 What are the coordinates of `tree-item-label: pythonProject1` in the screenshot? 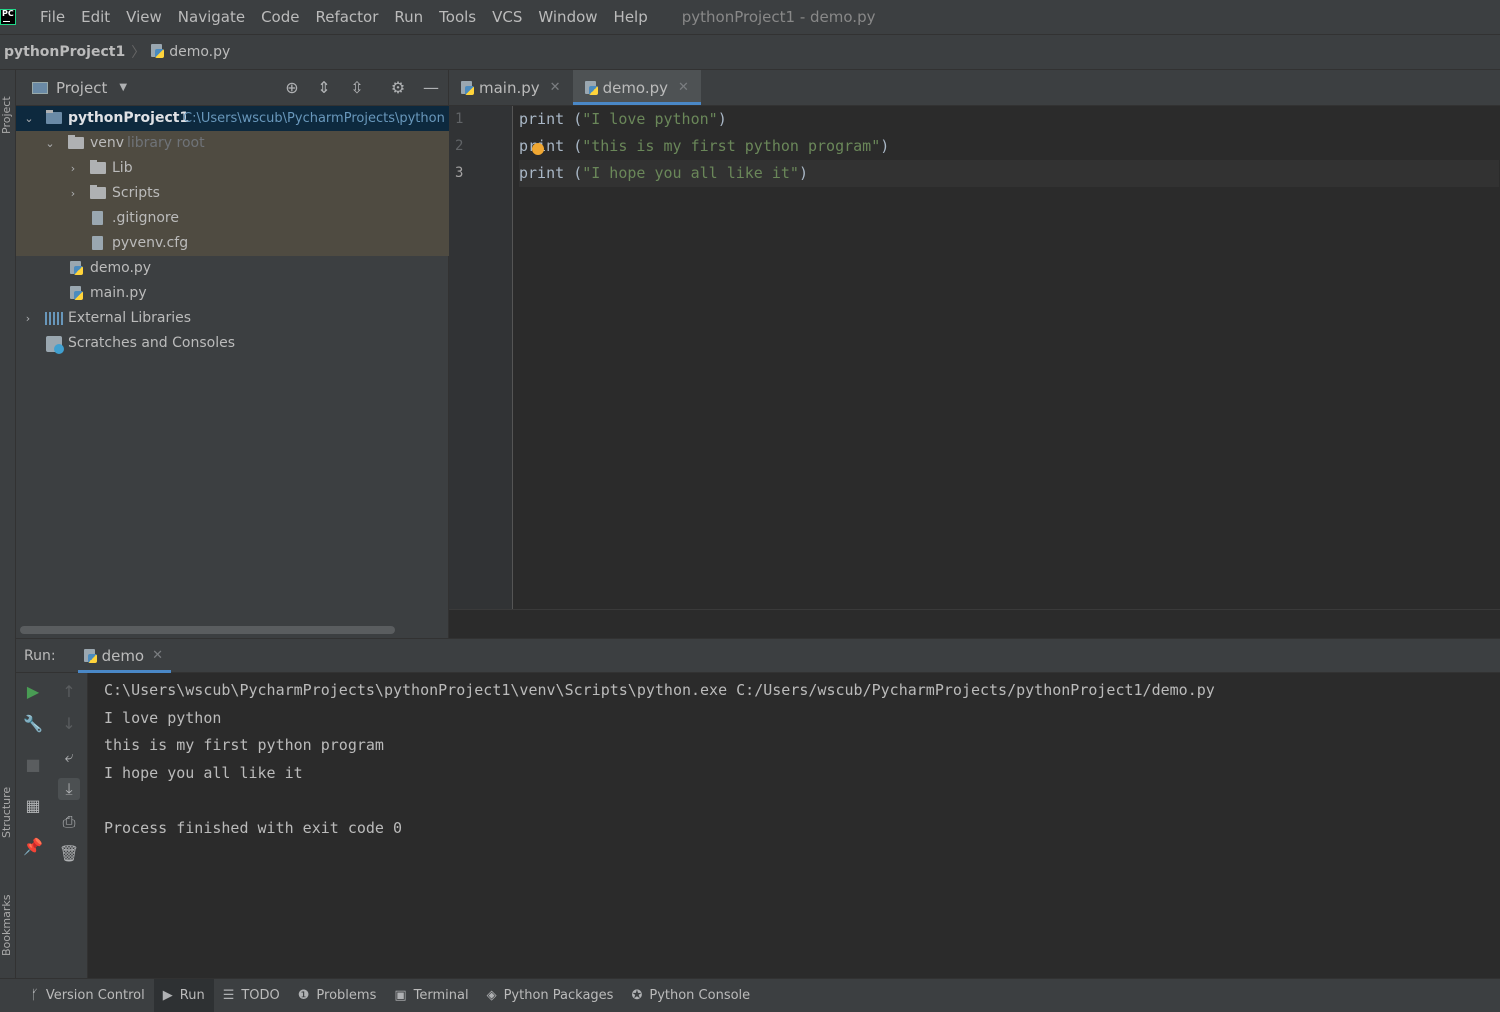 It's located at (129, 118).